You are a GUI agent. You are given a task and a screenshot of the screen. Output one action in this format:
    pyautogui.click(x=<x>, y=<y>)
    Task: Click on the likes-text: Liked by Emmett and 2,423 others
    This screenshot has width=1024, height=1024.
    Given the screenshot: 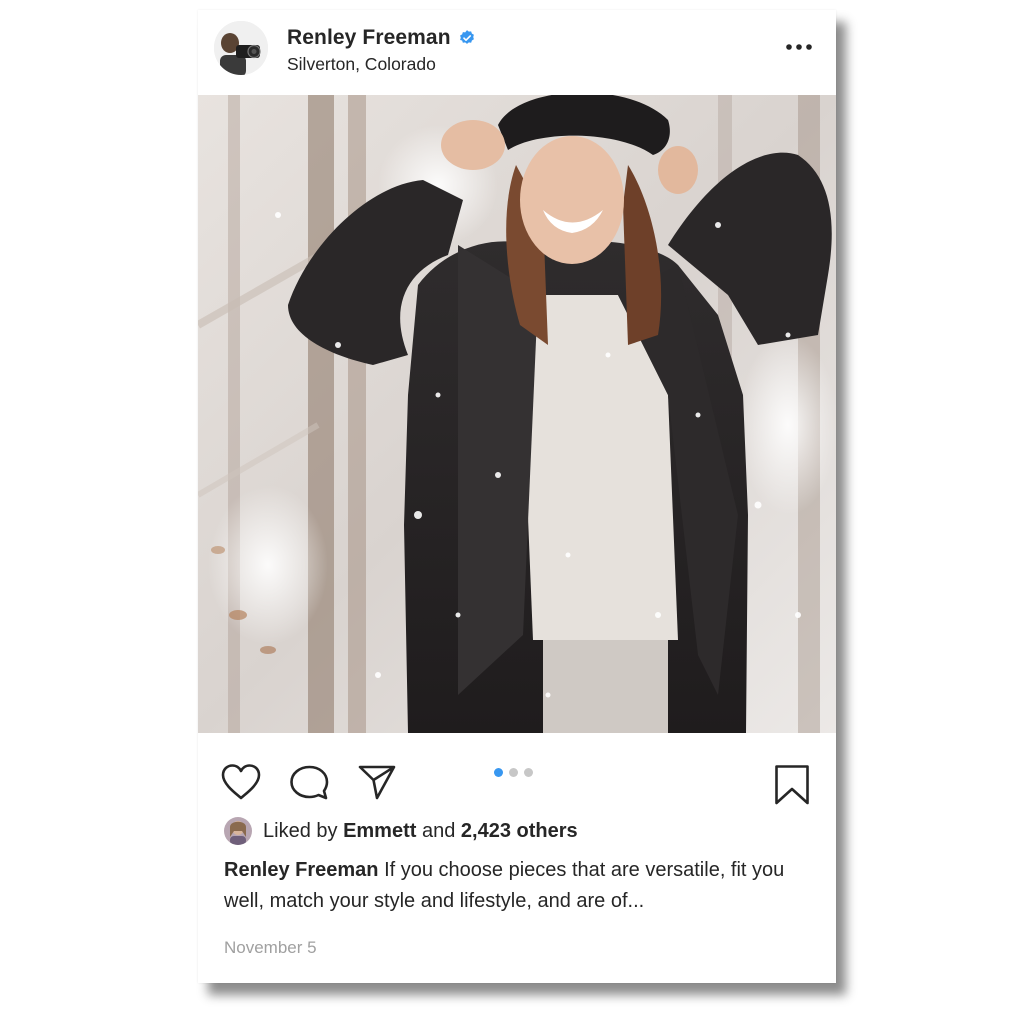 What is the action you would take?
    pyautogui.click(x=420, y=831)
    